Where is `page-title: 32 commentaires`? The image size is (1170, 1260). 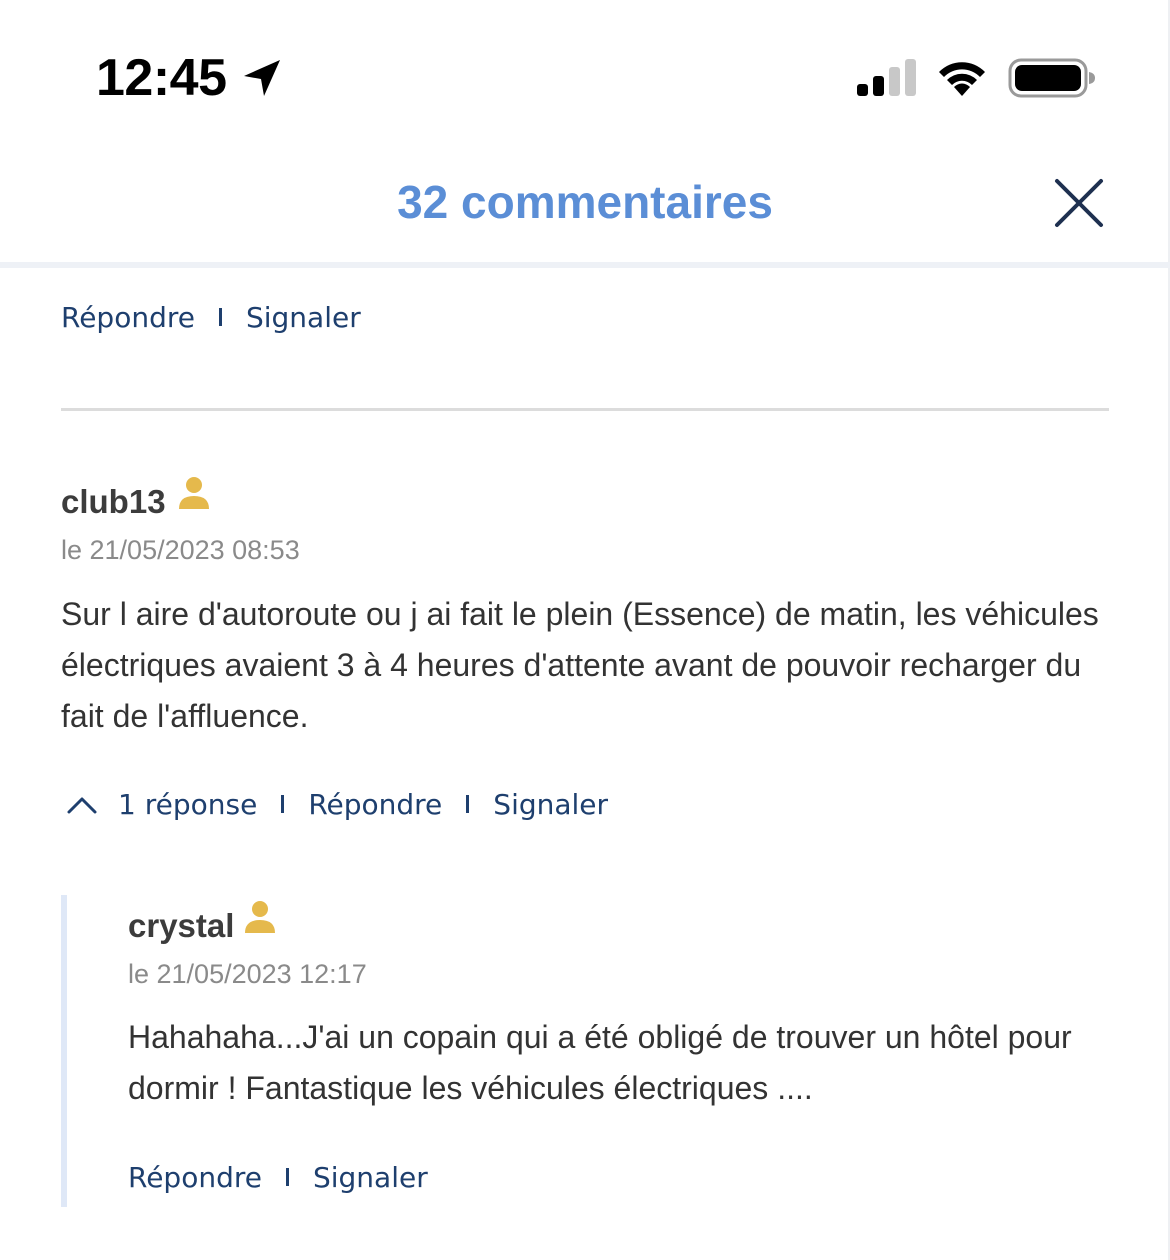 page-title: 32 commentaires is located at coordinates (585, 202).